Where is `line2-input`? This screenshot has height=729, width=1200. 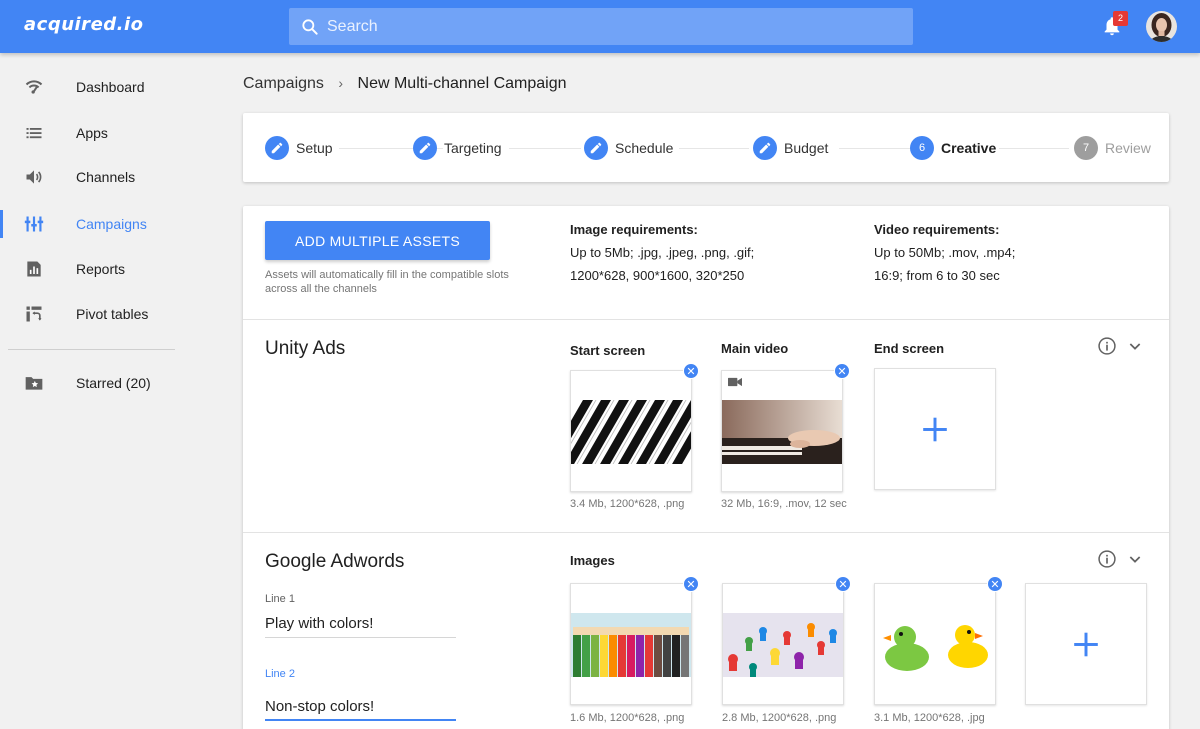 line2-input is located at coordinates (360, 707).